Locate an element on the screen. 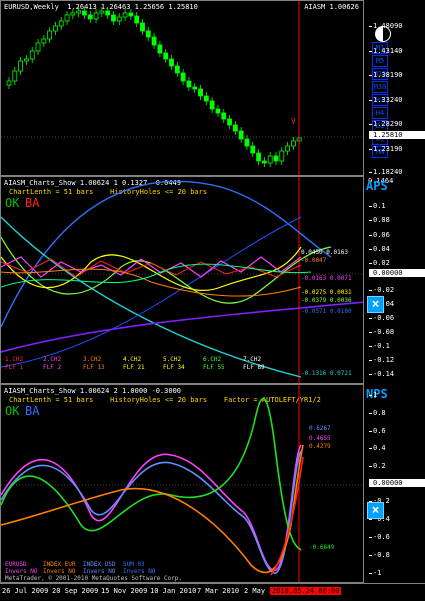  time-label: 7 Mar 2010 is located at coordinates (218, 591).